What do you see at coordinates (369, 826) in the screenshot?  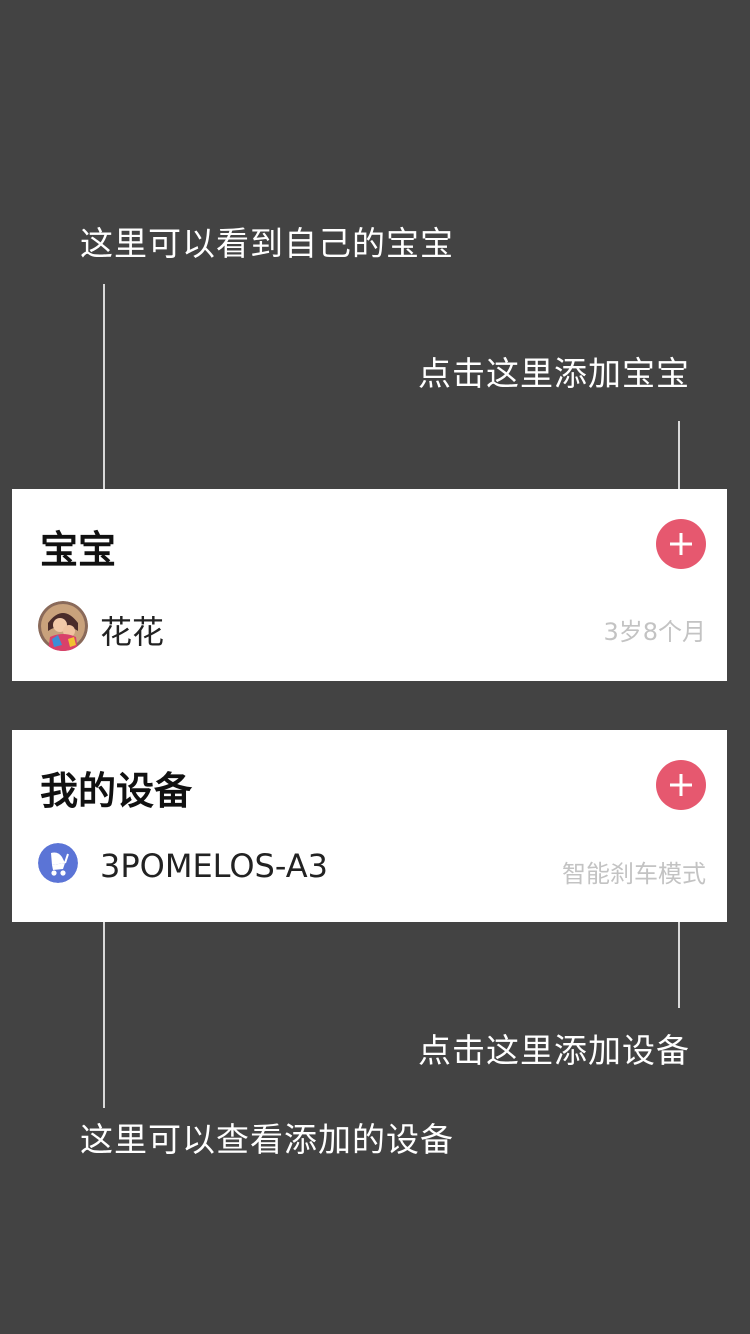 I see `device-card: 我的设备 3POMELOS-A3 智能刹车模式` at bounding box center [369, 826].